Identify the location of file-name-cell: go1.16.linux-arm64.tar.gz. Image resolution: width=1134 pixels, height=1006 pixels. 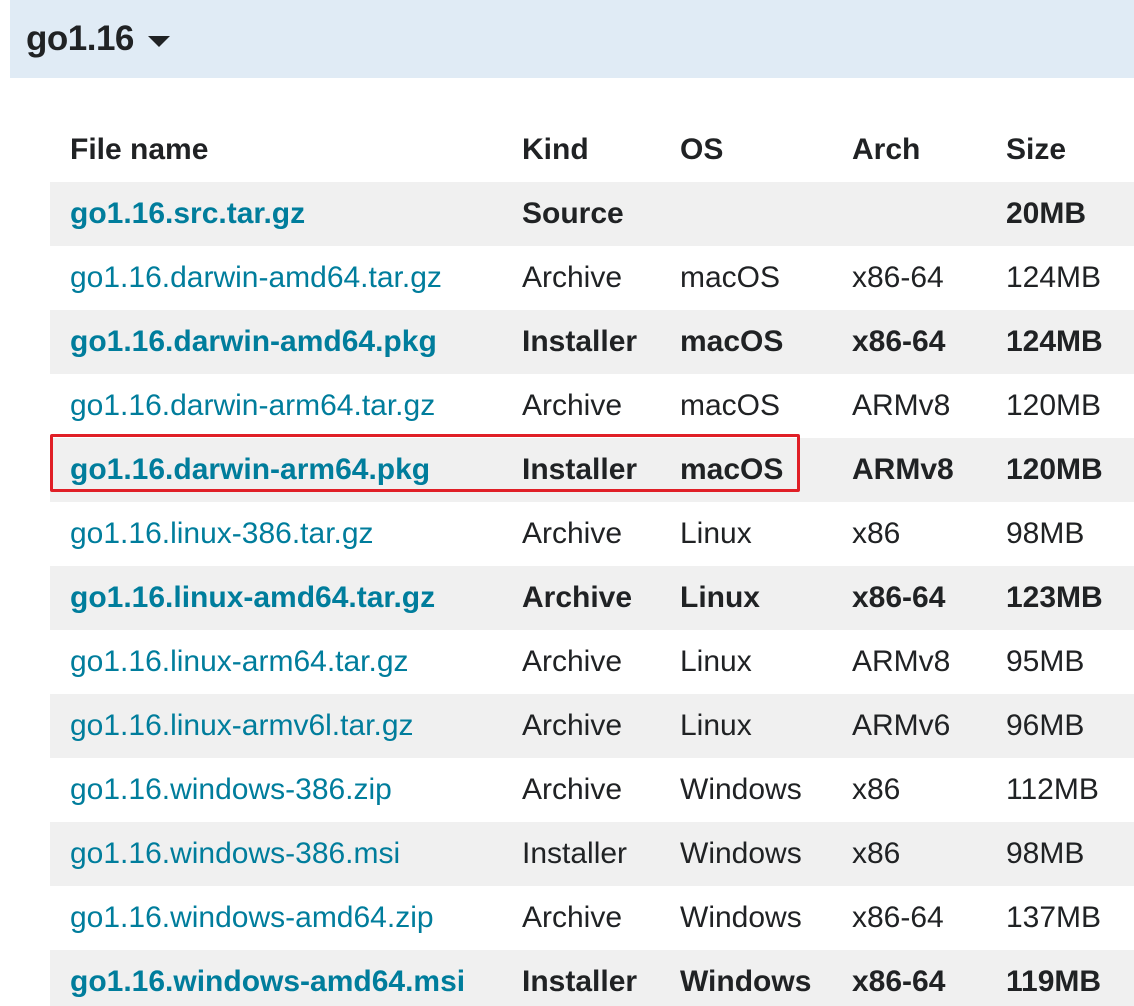
(276, 662).